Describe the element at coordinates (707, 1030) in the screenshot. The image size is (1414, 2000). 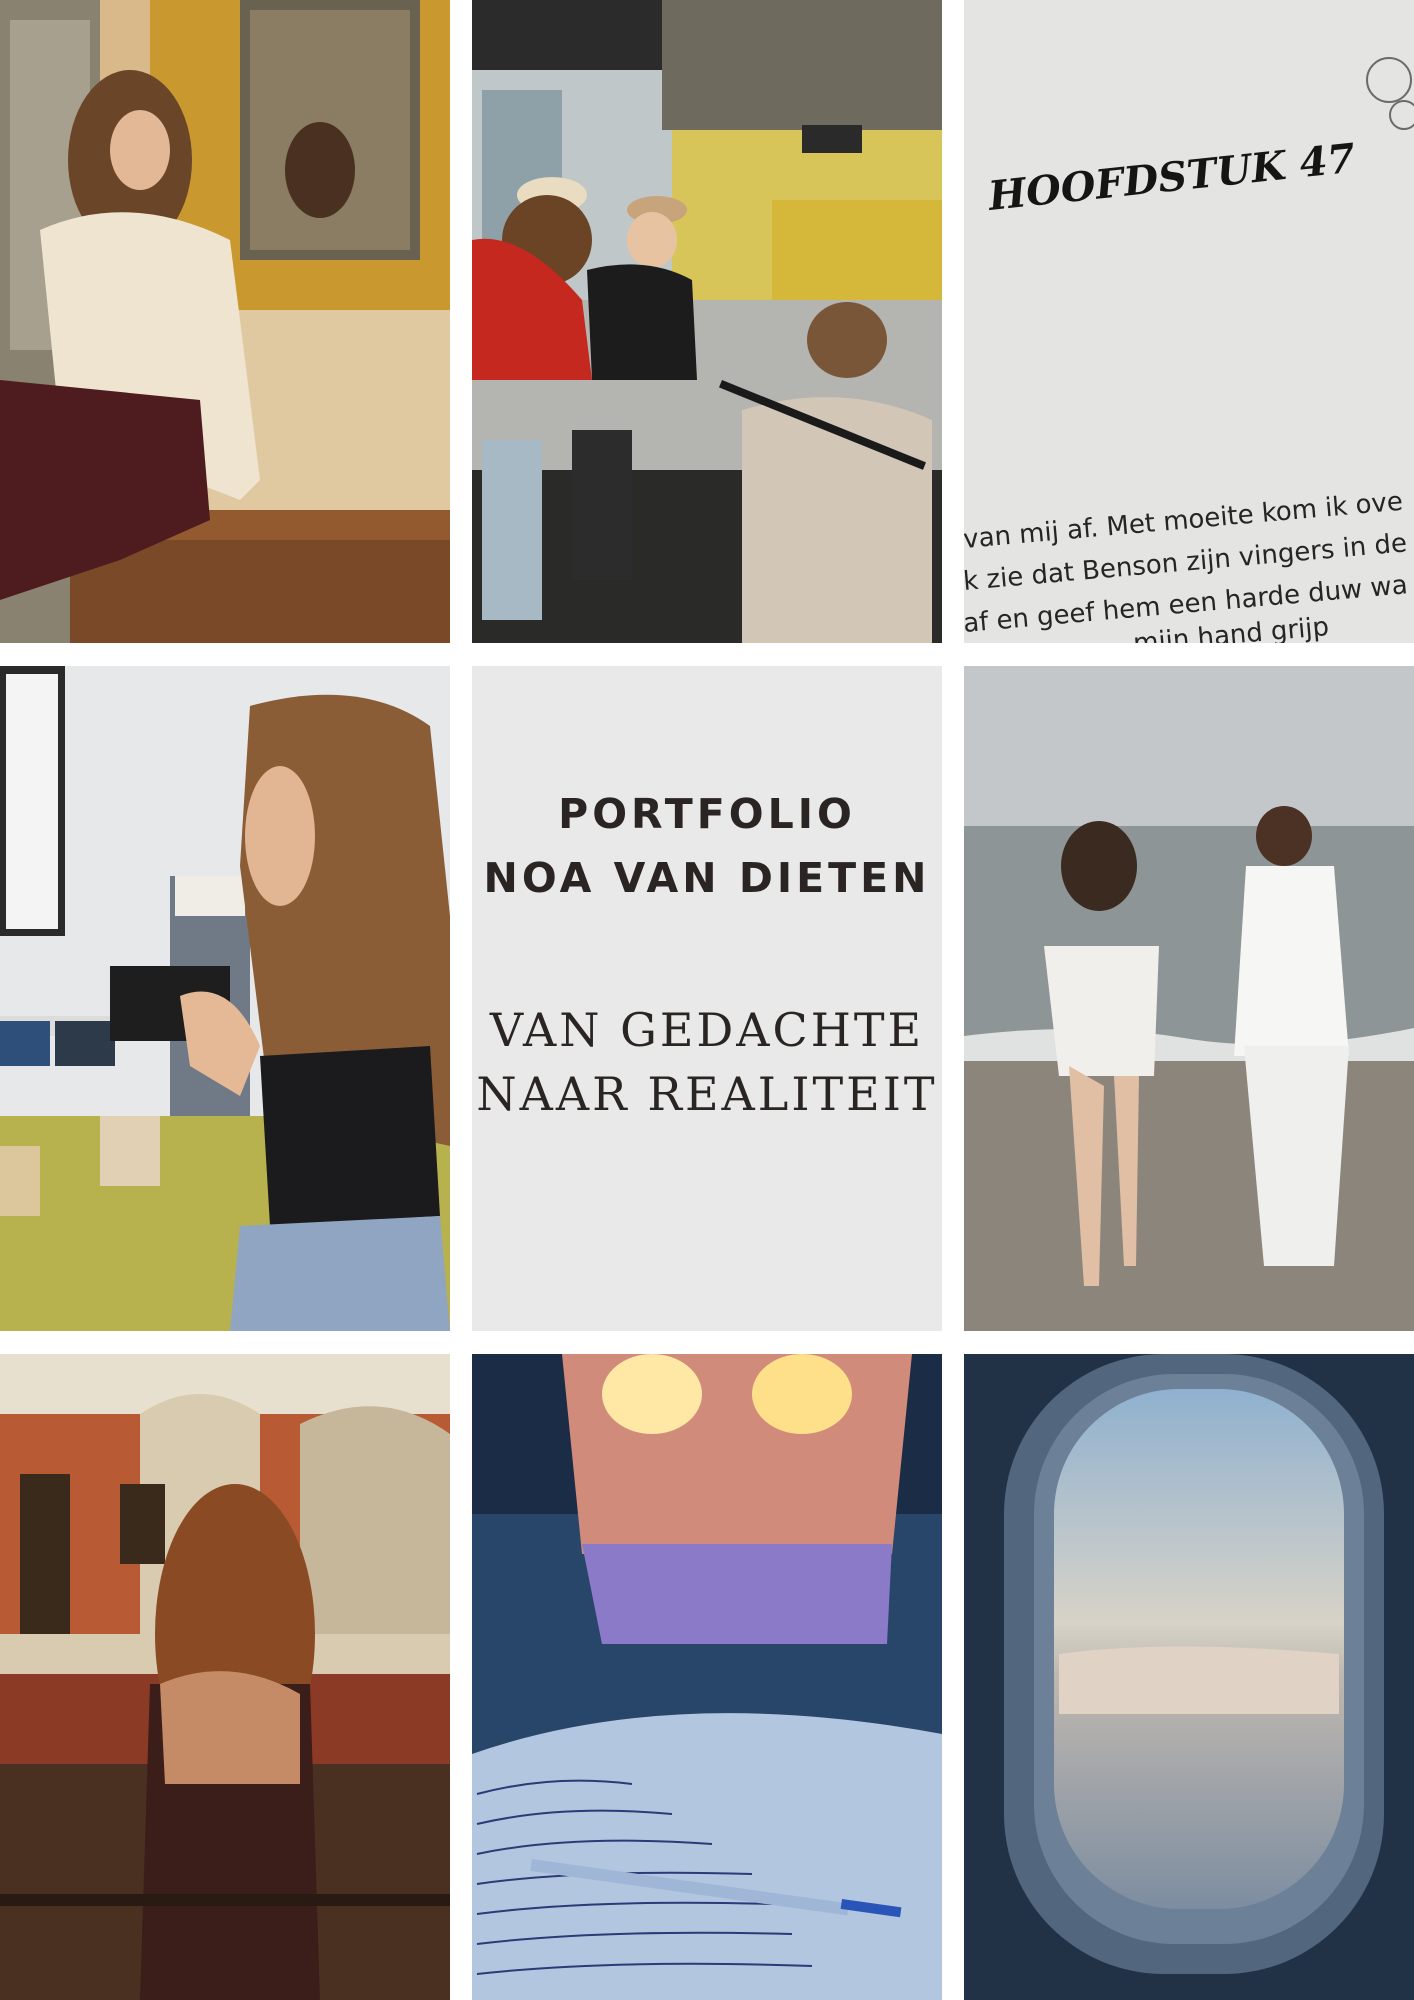
I see `subtitle-line-1: VAN GEDACHTE` at that location.